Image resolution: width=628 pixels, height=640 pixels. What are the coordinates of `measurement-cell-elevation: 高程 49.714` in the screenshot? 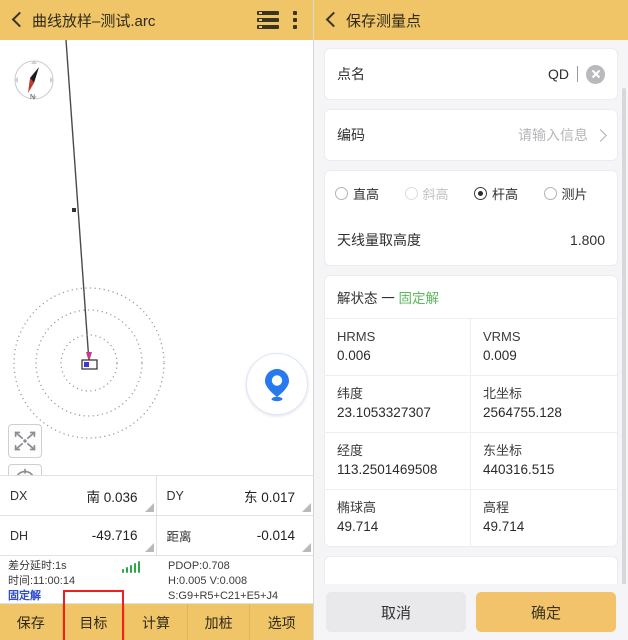 It's located at (544, 518).